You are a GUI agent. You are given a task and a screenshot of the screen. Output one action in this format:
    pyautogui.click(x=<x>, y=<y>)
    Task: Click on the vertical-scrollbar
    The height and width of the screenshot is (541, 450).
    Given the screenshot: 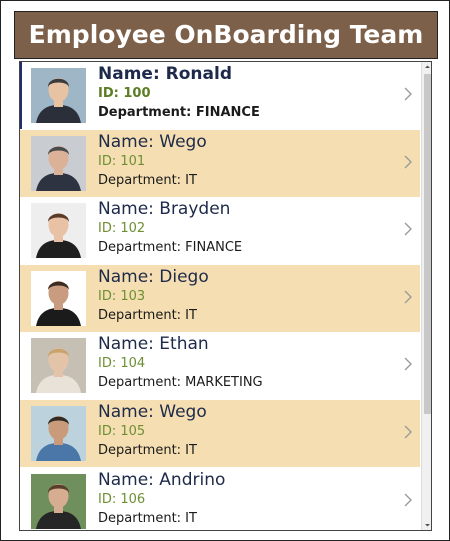 What is the action you would take?
    pyautogui.click(x=426, y=296)
    